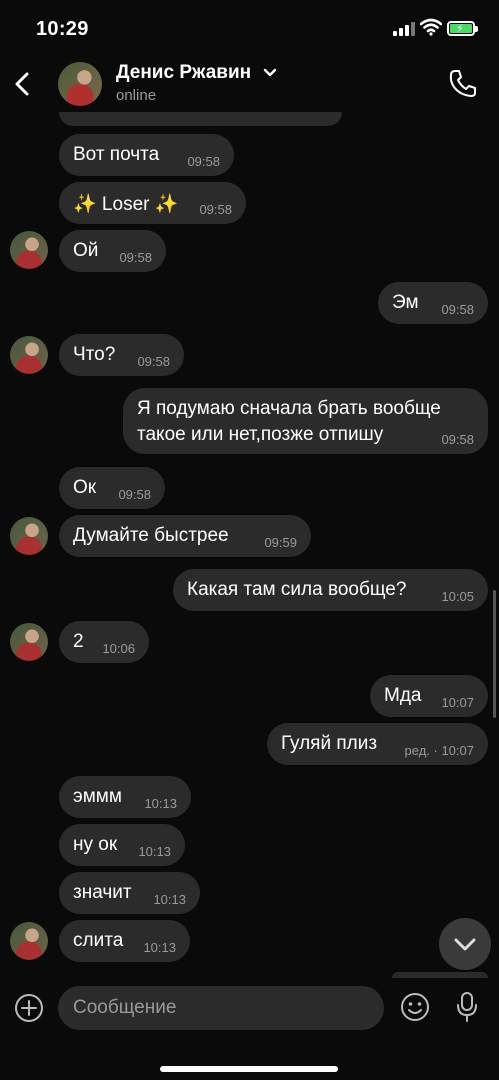 This screenshot has height=1080, width=499. I want to click on message-text: Какая там сила вообще?, so click(297, 589).